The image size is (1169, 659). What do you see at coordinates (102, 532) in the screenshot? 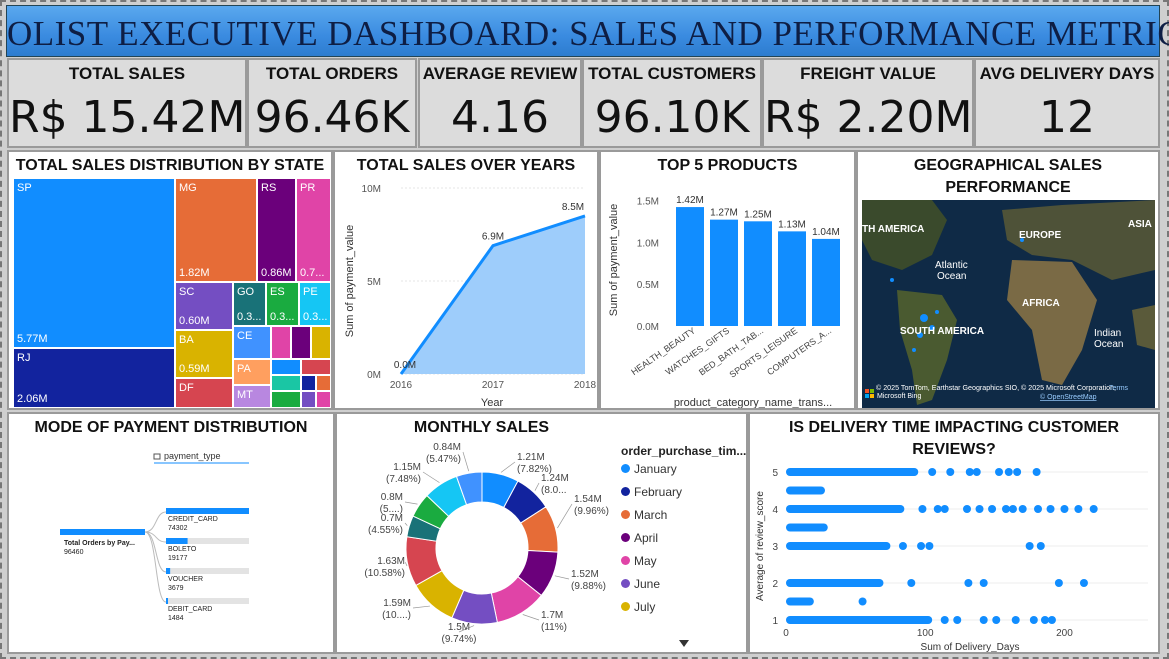
I see `root-bar` at bounding box center [102, 532].